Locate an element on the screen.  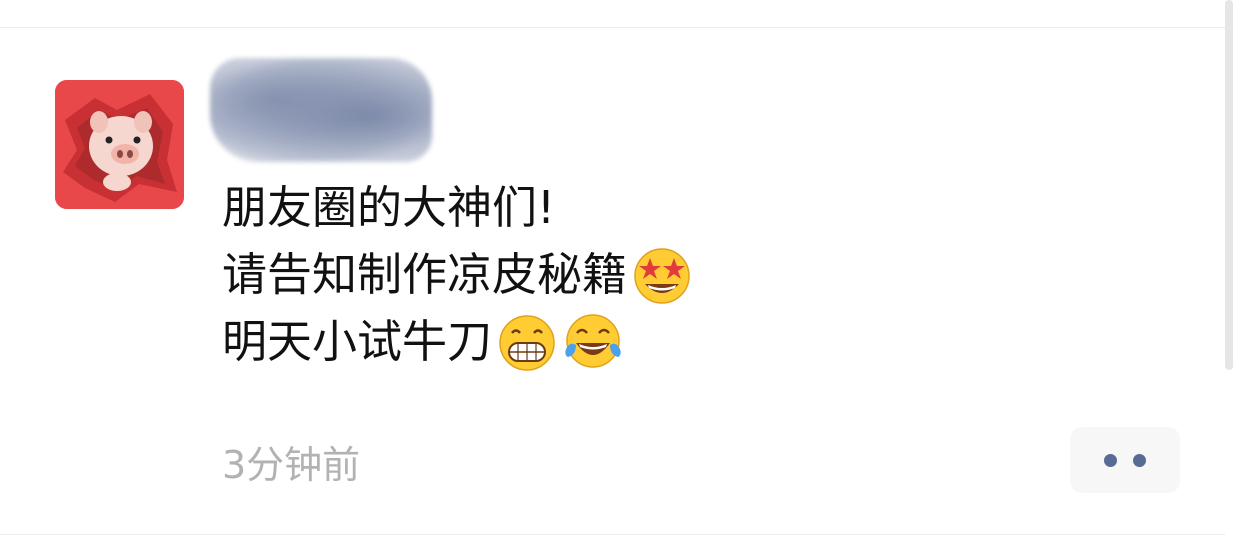
post-line-2-text: 请告知制作凉皮秘籍 is located at coordinates (425, 274).